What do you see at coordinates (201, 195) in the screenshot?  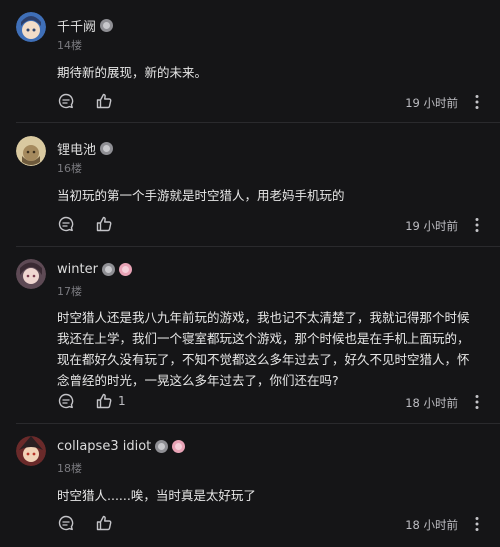 I see `comment-text: 当初玩的第一个手游就是时空猎人，用老妈手机玩的` at bounding box center [201, 195].